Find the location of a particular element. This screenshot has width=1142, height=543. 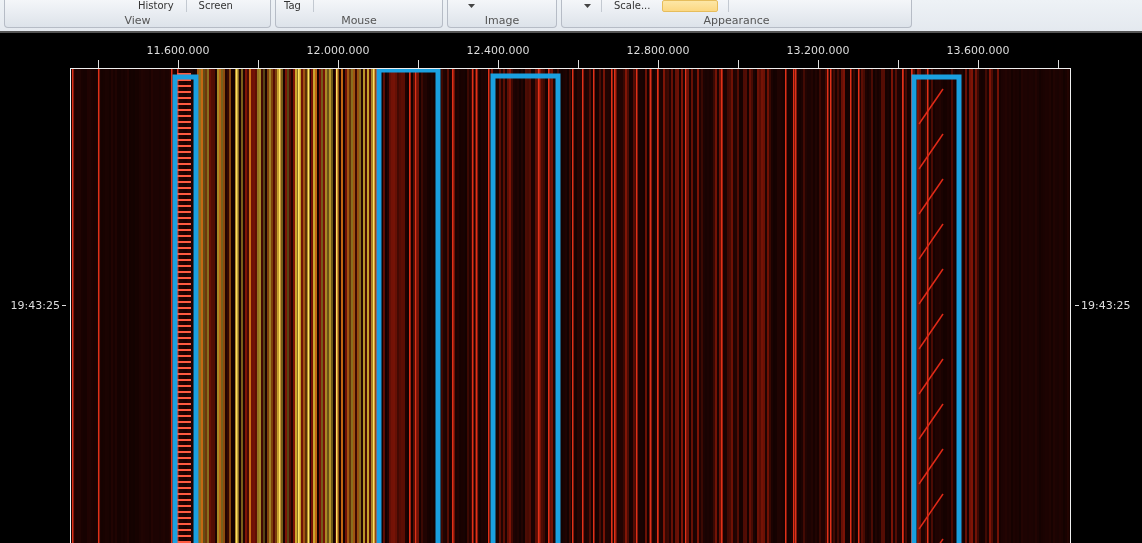

frequency-label: 13.200.000 is located at coordinates (818, 50).